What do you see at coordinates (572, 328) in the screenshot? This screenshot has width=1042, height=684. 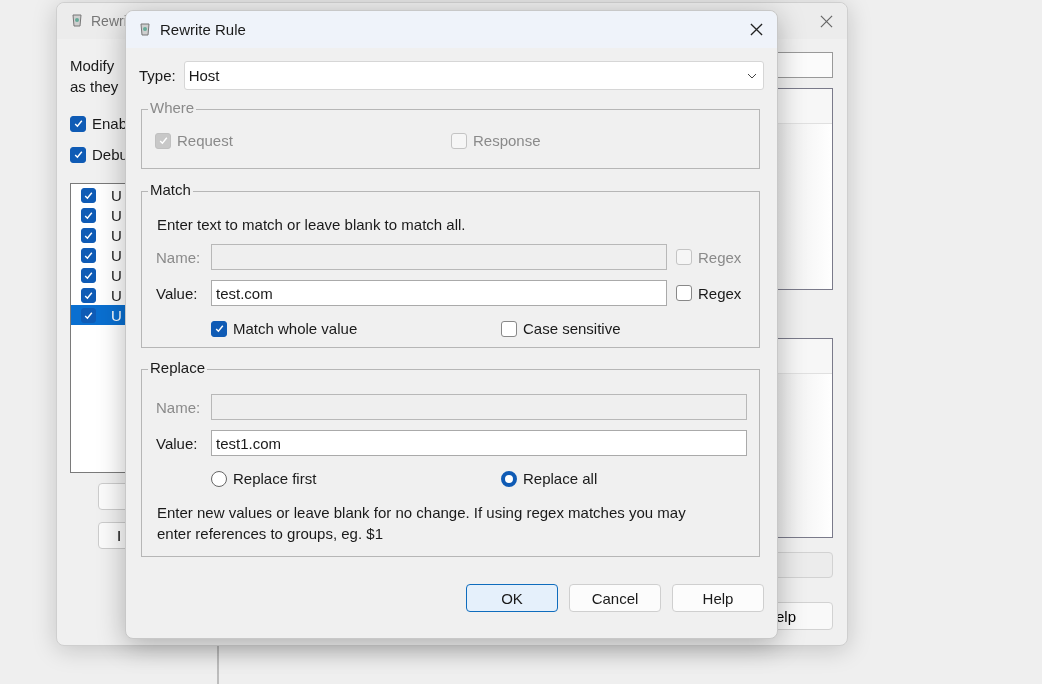 I see `checkbox-label: Case sensitive` at bounding box center [572, 328].